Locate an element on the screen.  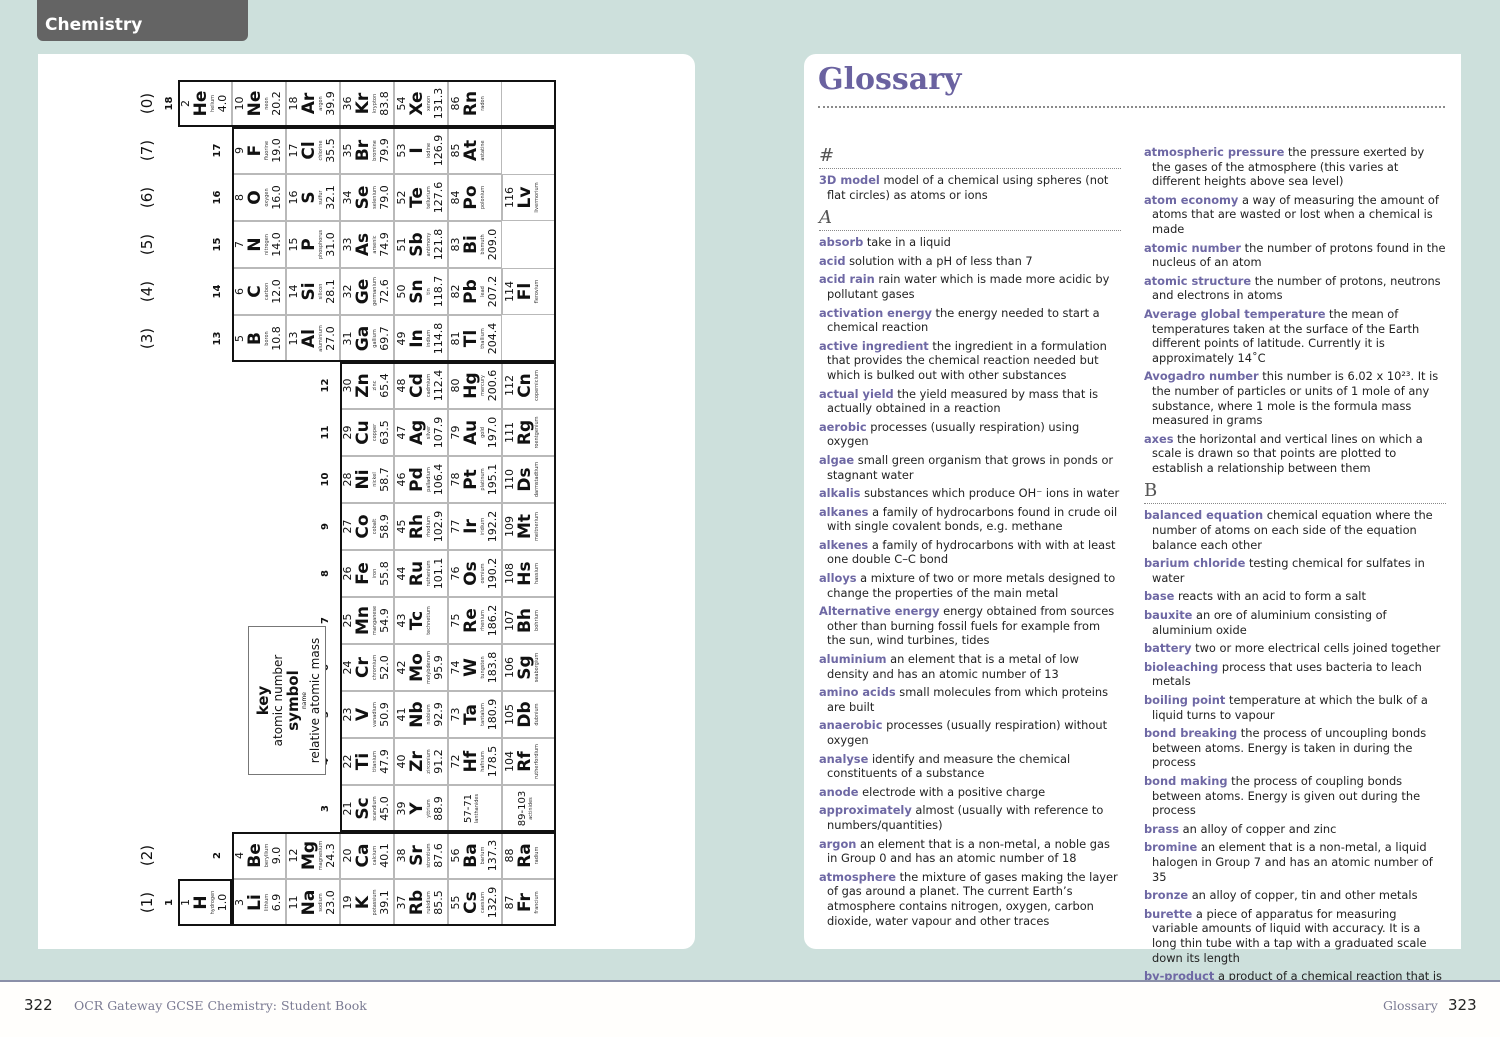
element-cell: 19 Kpotassium 39.1 is located at coordinates (367, 902).